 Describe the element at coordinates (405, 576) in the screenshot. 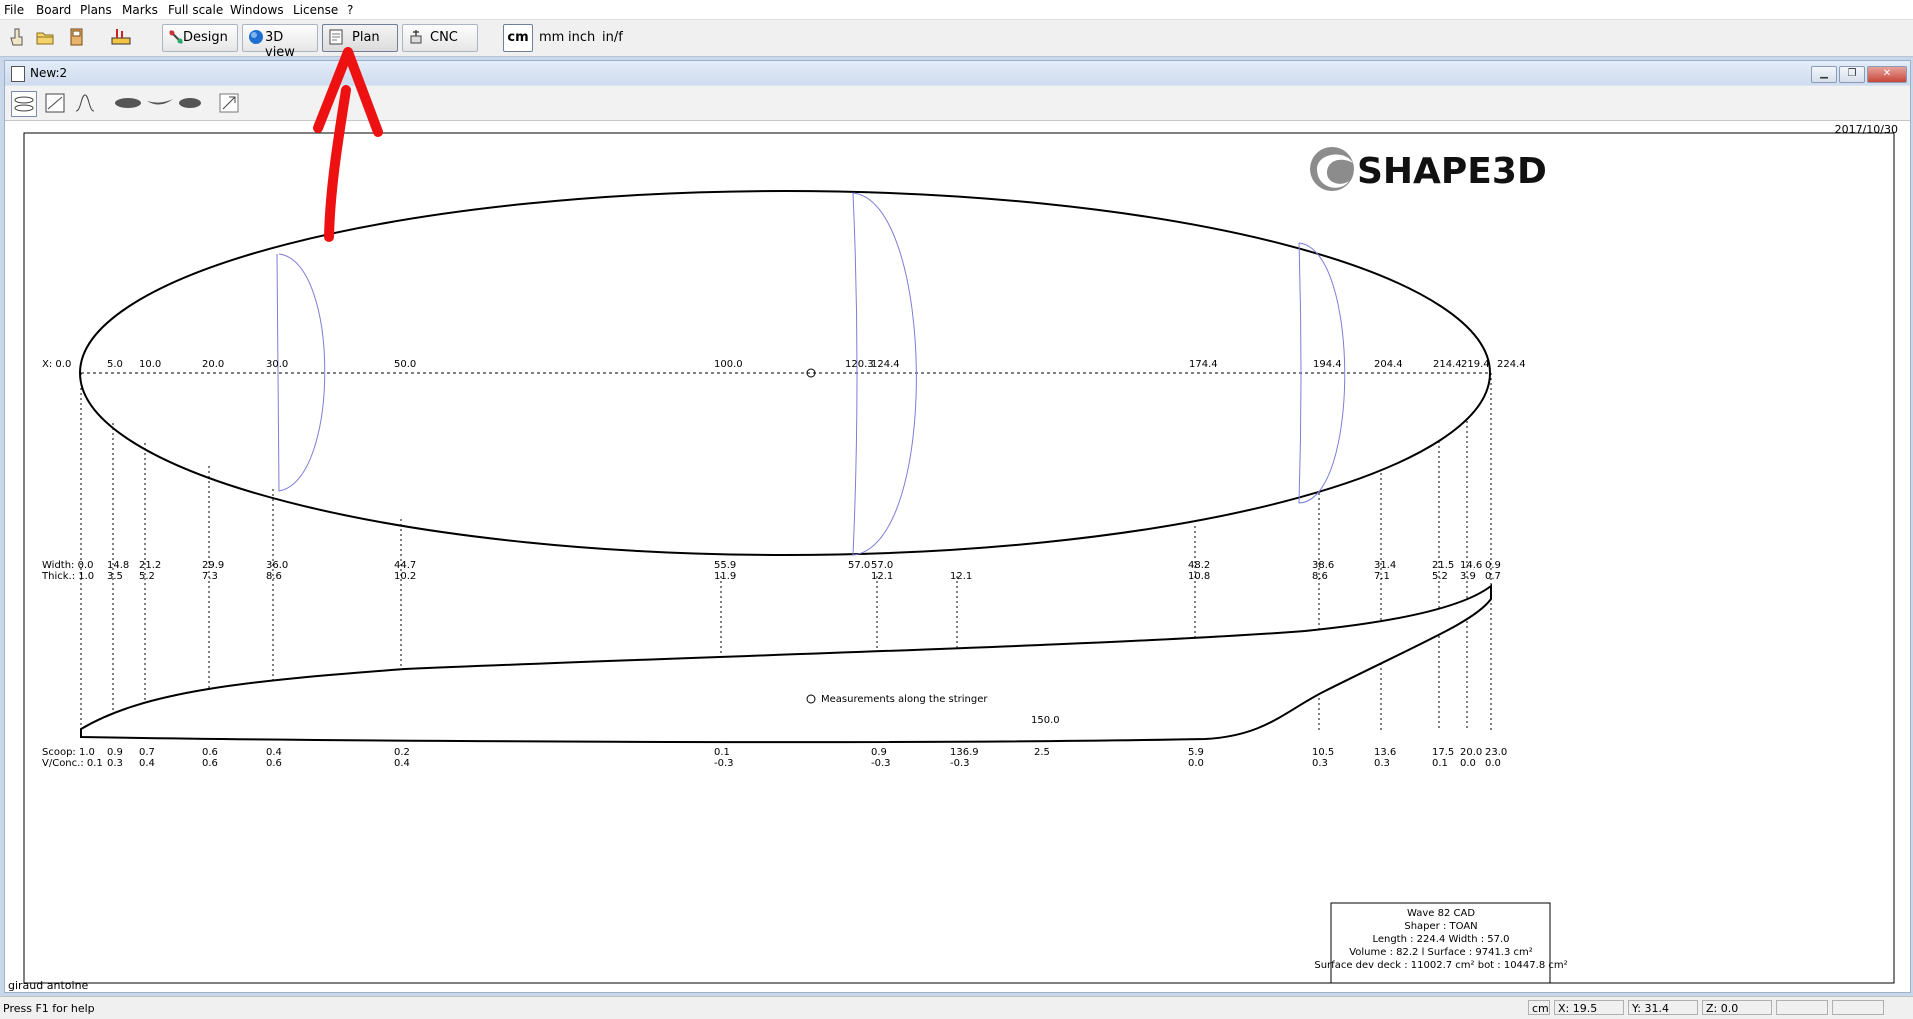

I see `thick-label: 10.2` at that location.